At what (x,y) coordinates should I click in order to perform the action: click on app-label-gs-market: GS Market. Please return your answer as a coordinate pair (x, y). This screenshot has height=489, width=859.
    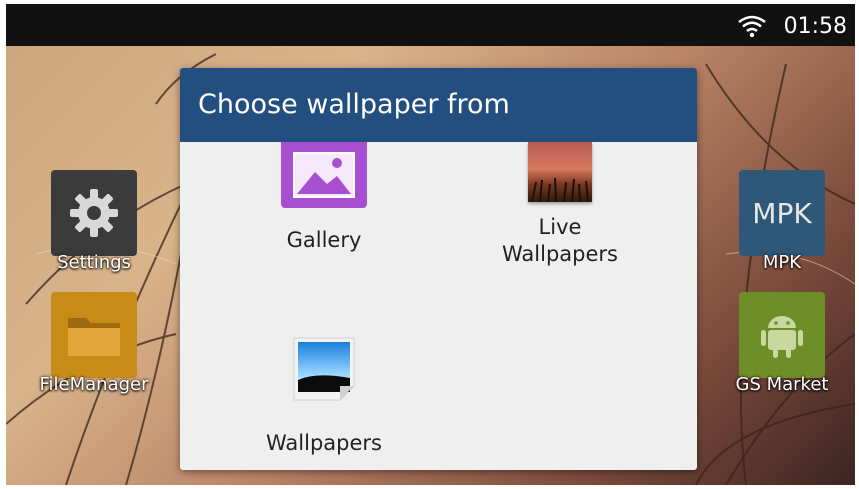
    Looking at the image, I should click on (782, 384).